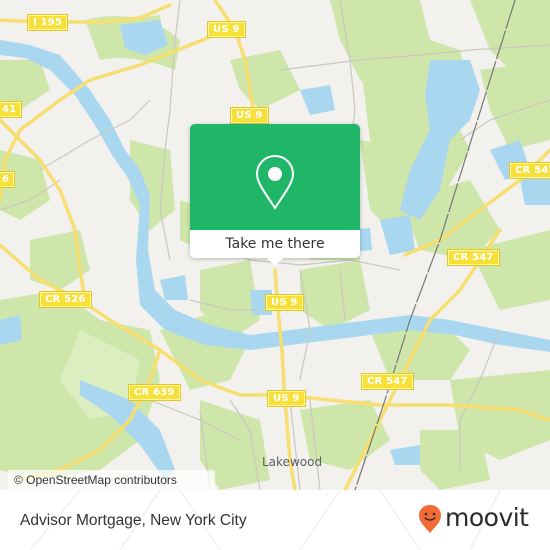  What do you see at coordinates (154, 392) in the screenshot?
I see `road-shield-cr639: CR 639` at bounding box center [154, 392].